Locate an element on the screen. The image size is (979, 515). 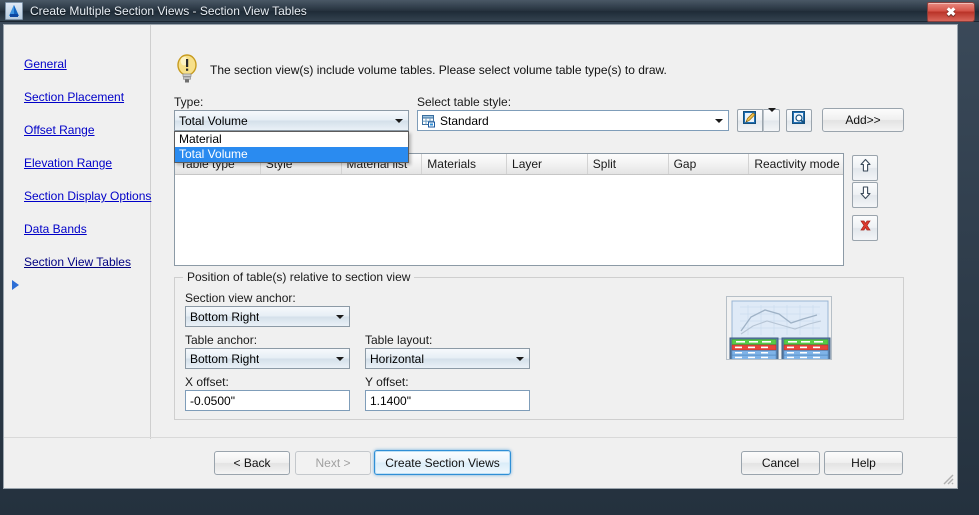
sidebar-item-section-placement: Section Placement is located at coordinates (74, 97).